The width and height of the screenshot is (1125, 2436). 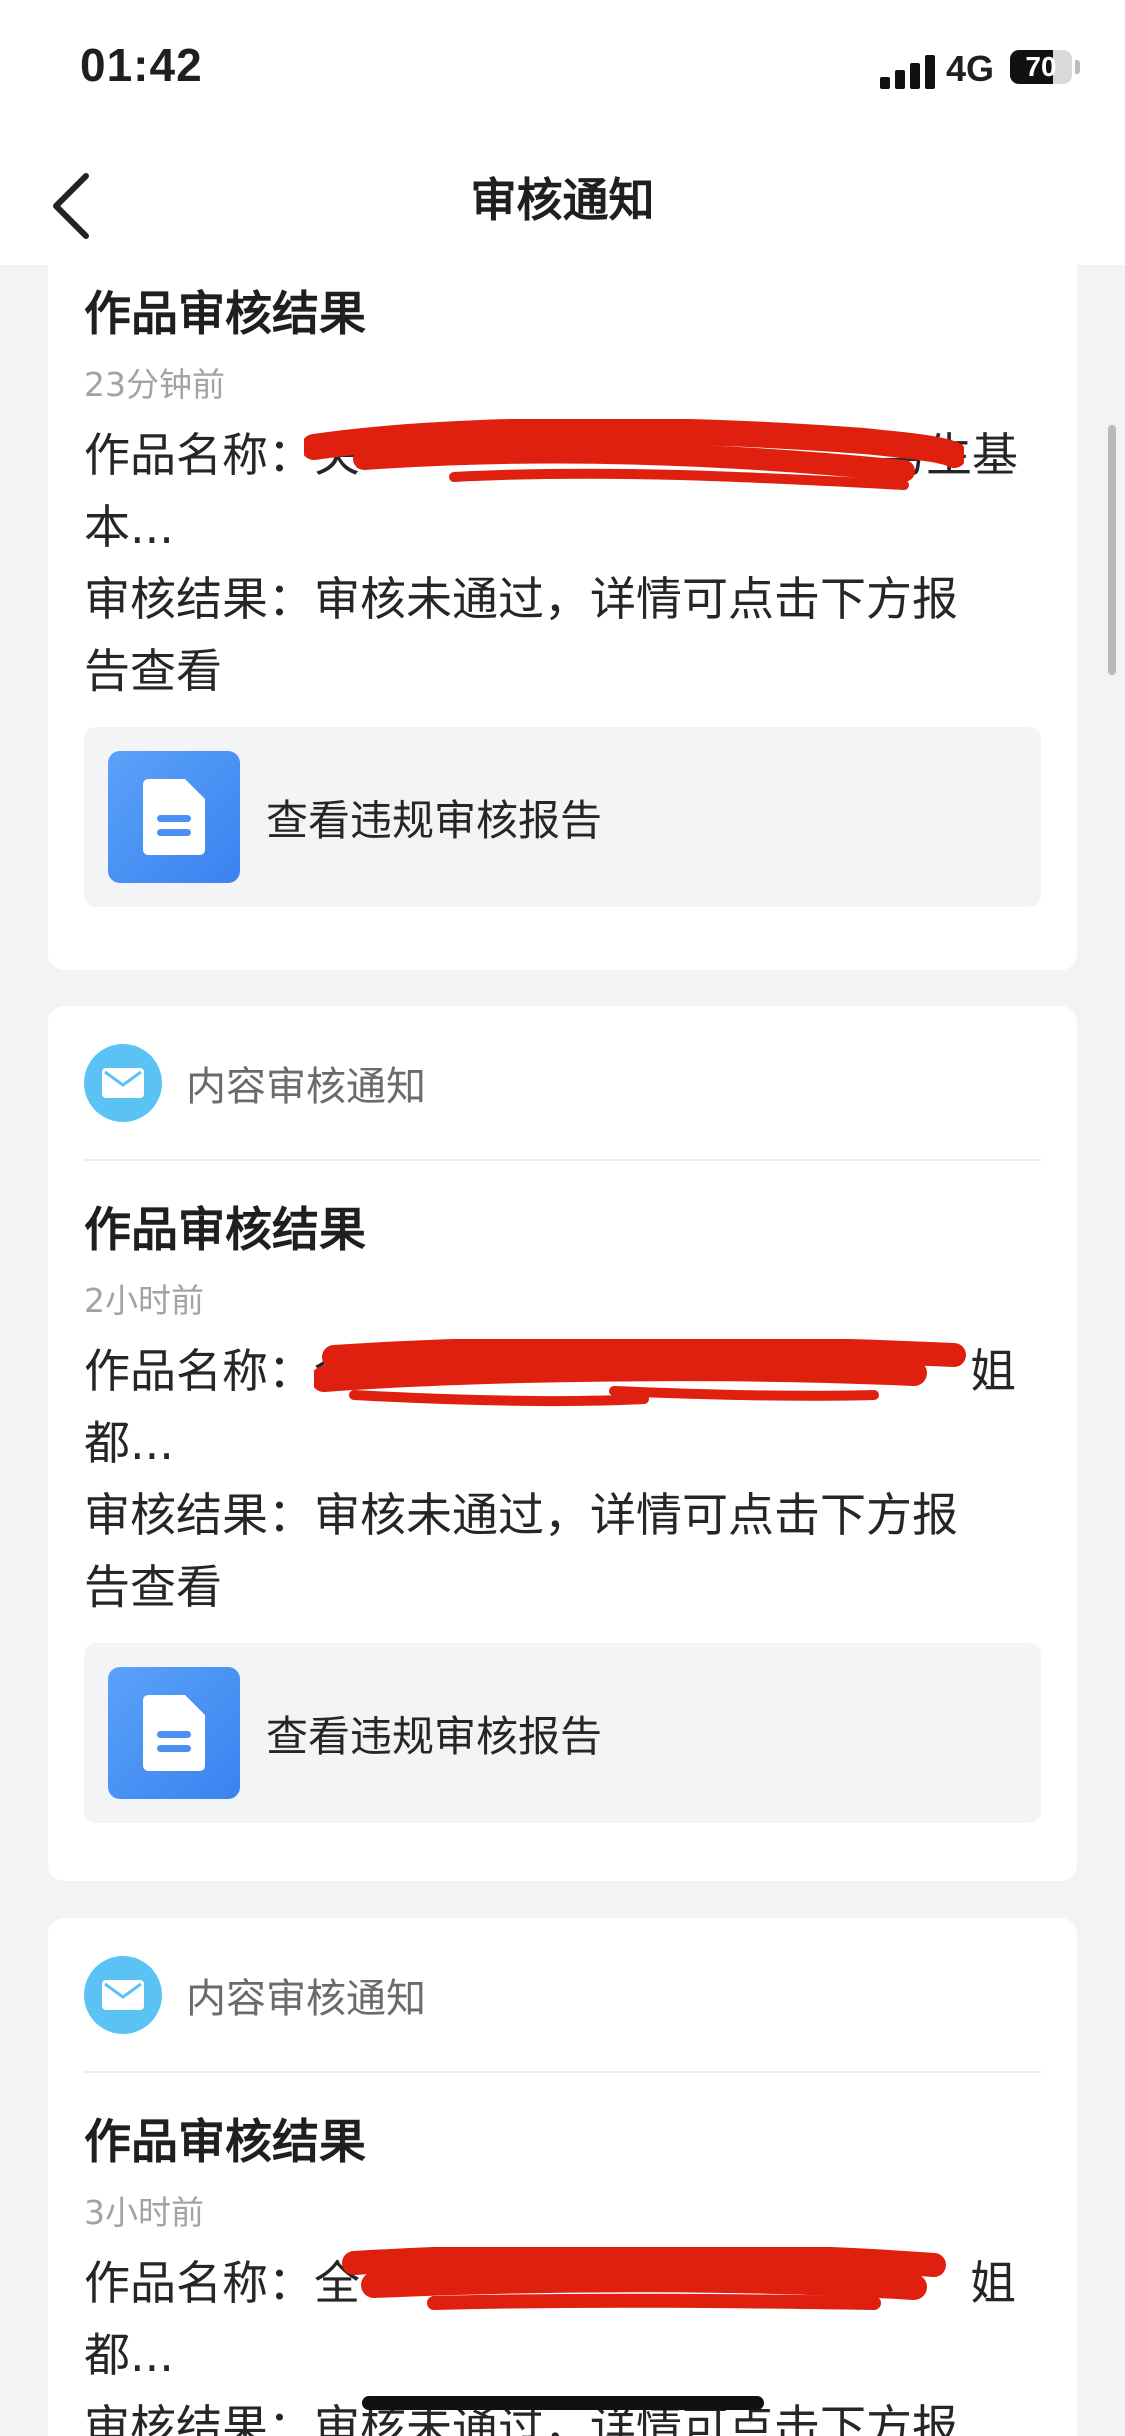 I want to click on chevron-left-icon, so click(x=71, y=206).